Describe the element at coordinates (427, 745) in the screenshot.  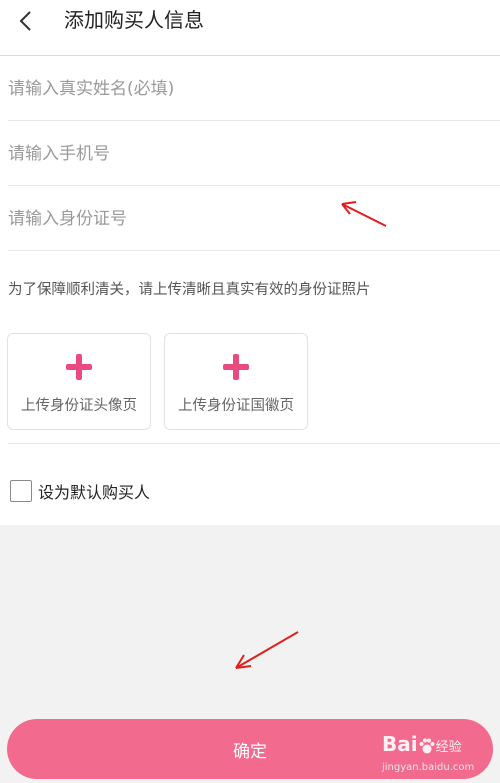
I see `paw-icon` at that location.